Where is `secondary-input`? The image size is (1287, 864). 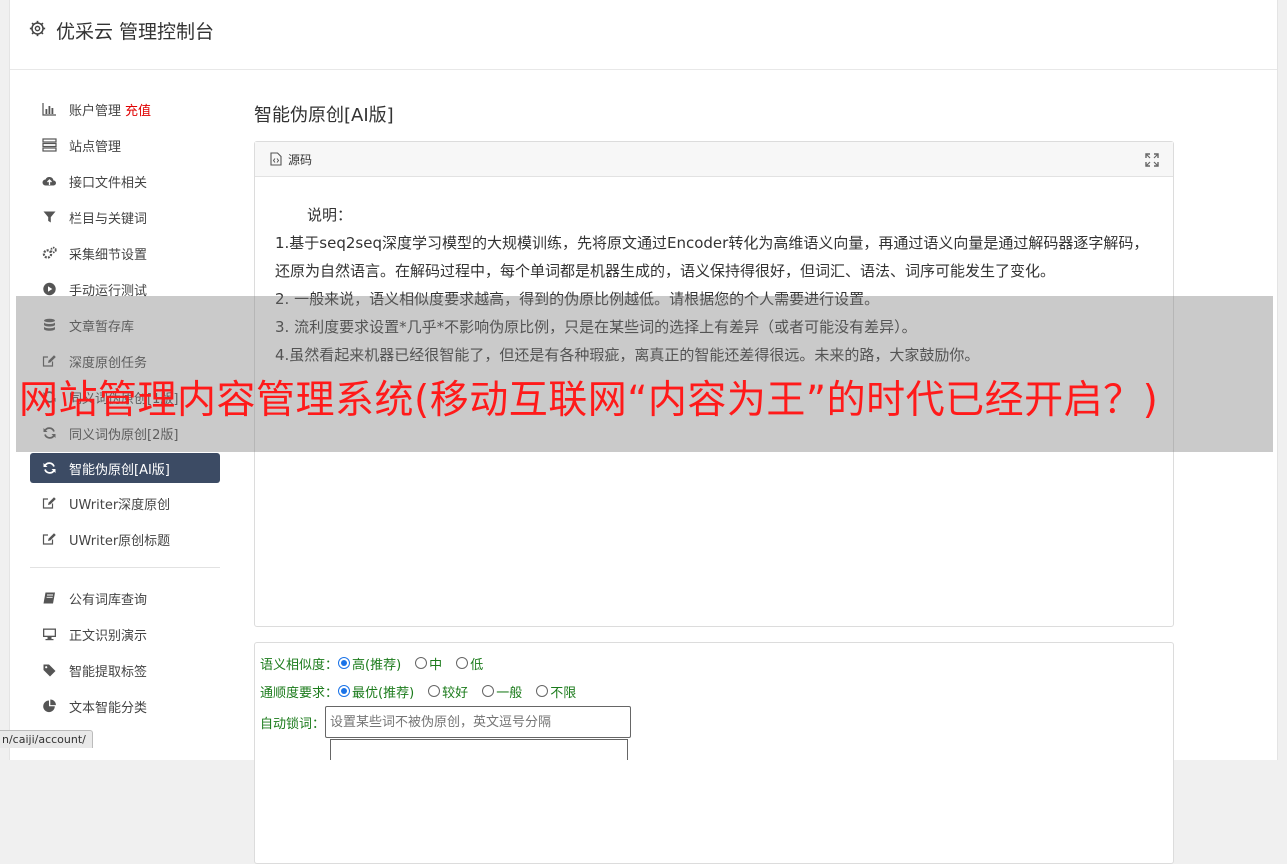
secondary-input is located at coordinates (479, 749).